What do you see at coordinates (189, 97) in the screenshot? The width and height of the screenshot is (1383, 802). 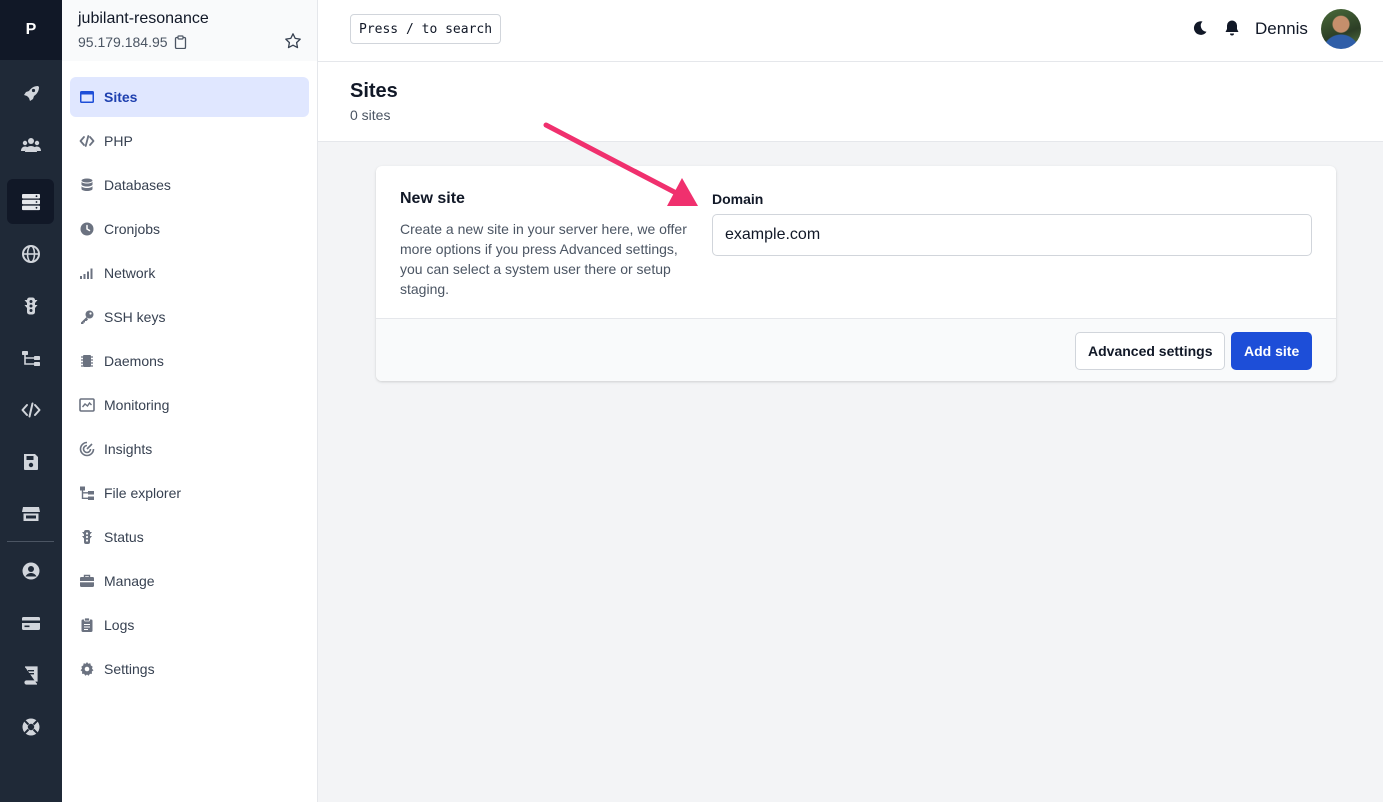 I see `nav-item-sites: Sites` at bounding box center [189, 97].